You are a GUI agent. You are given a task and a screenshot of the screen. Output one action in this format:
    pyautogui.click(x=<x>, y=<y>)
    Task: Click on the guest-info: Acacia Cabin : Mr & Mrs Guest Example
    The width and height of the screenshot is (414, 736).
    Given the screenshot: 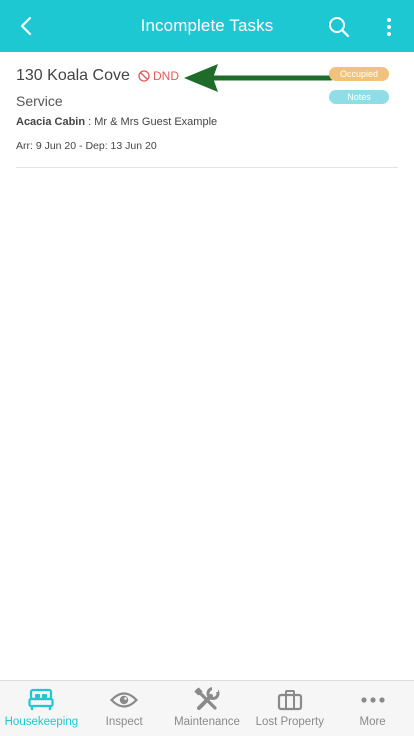 What is the action you would take?
    pyautogui.click(x=116, y=122)
    